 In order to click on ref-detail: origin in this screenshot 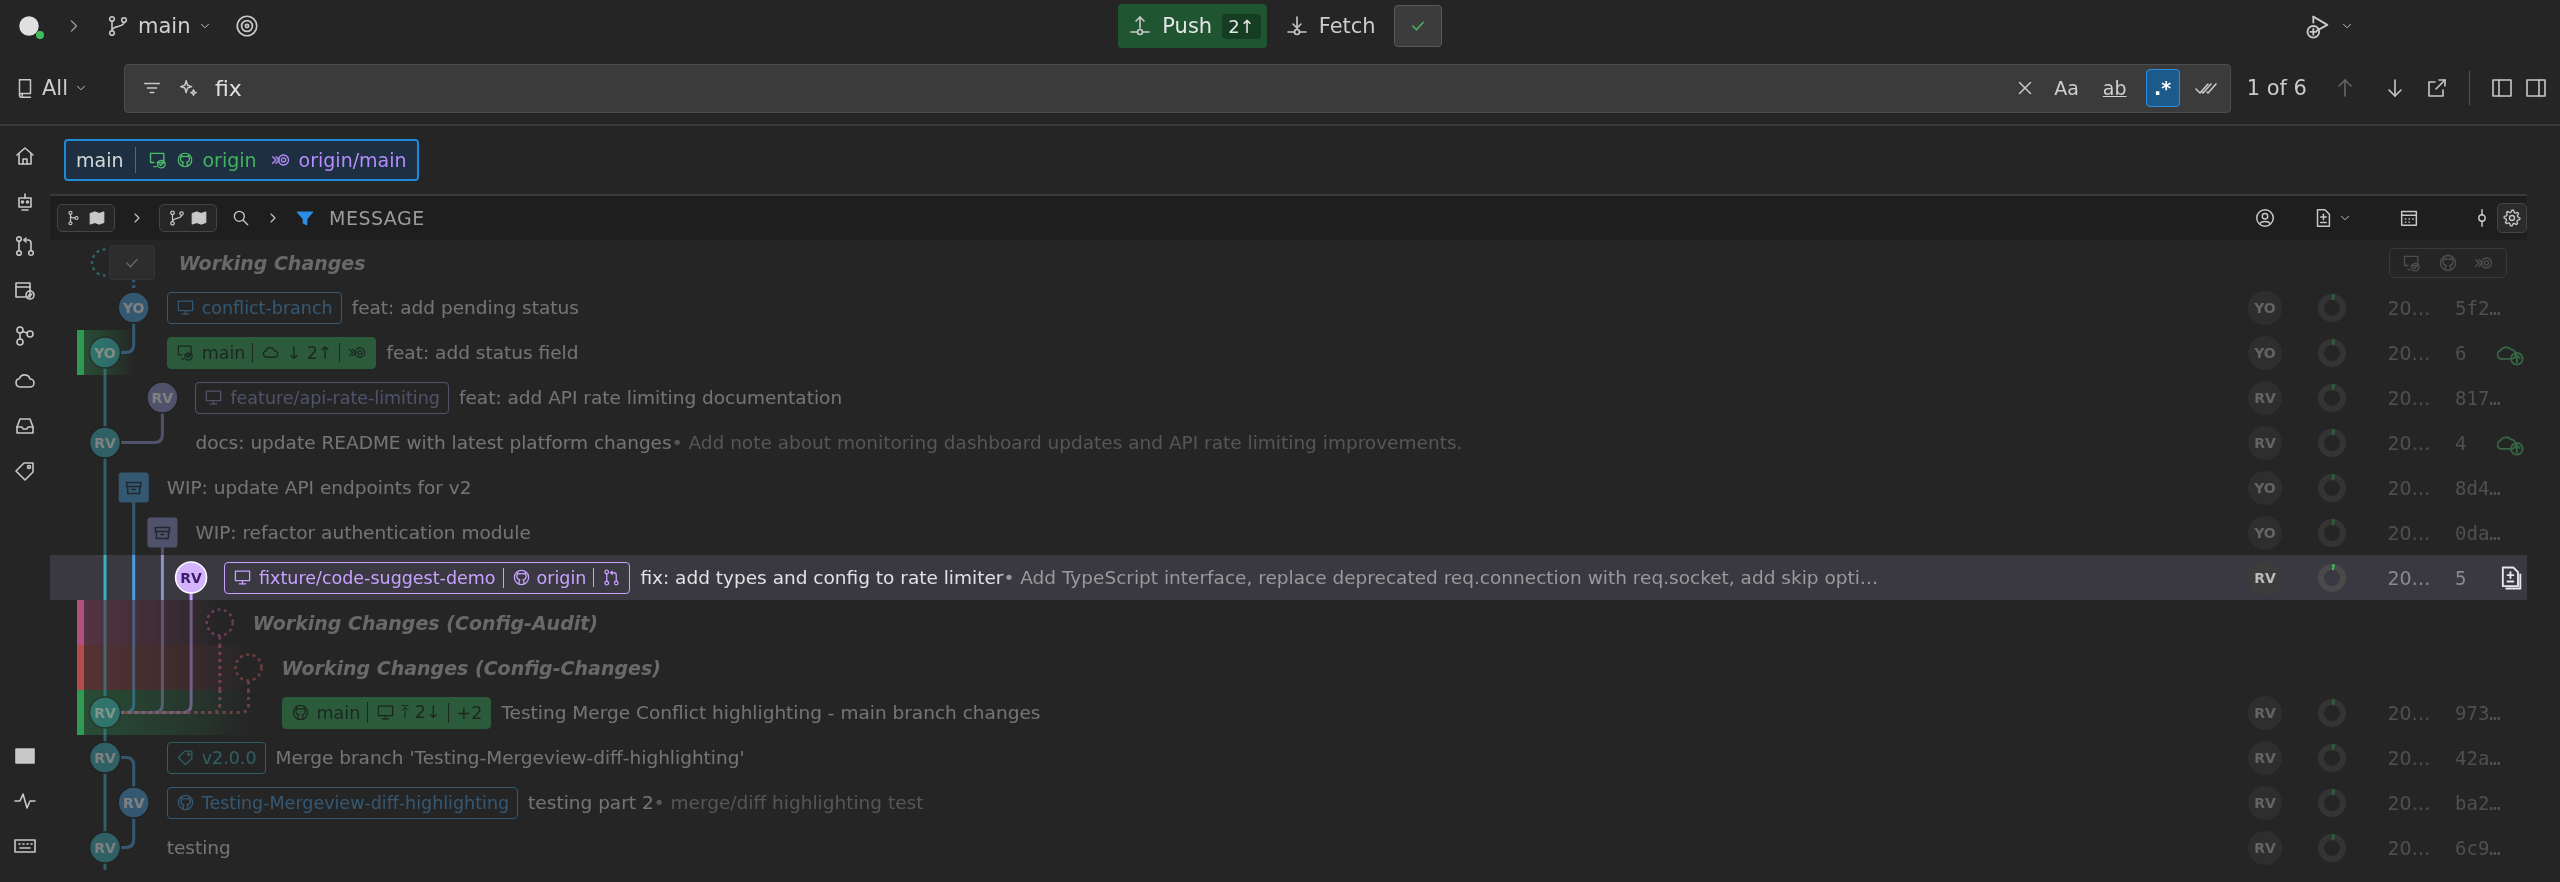, I will do `click(561, 577)`.